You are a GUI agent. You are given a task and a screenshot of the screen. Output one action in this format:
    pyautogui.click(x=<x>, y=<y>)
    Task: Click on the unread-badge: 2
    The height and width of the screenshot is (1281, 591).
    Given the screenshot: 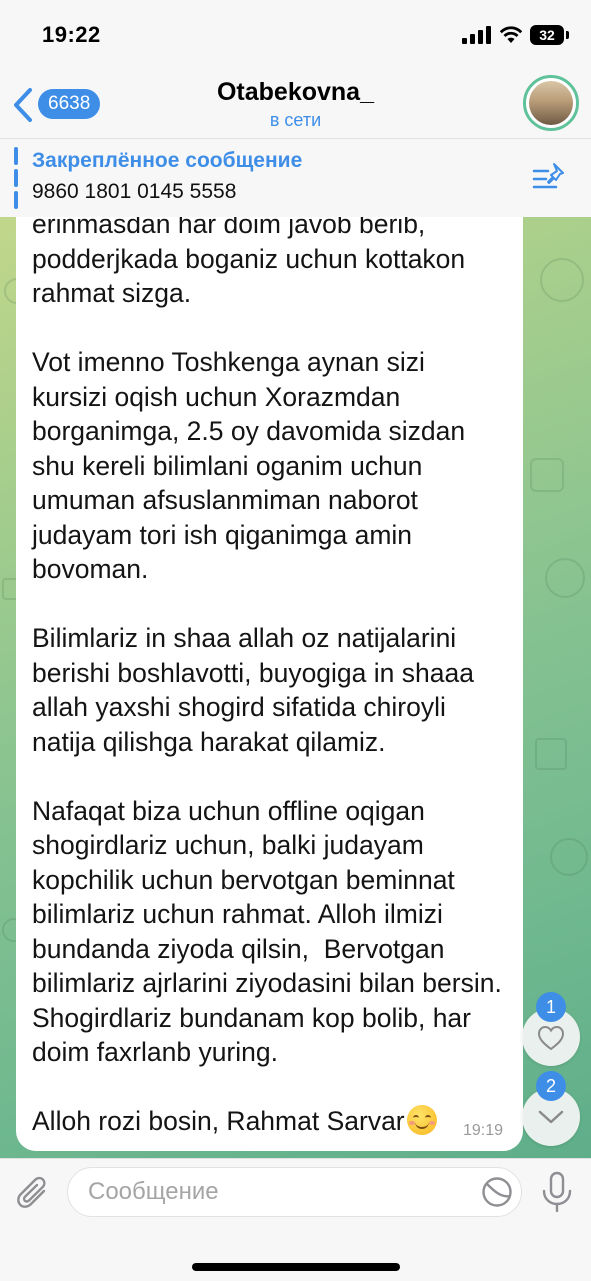 What is the action you would take?
    pyautogui.click(x=551, y=1086)
    